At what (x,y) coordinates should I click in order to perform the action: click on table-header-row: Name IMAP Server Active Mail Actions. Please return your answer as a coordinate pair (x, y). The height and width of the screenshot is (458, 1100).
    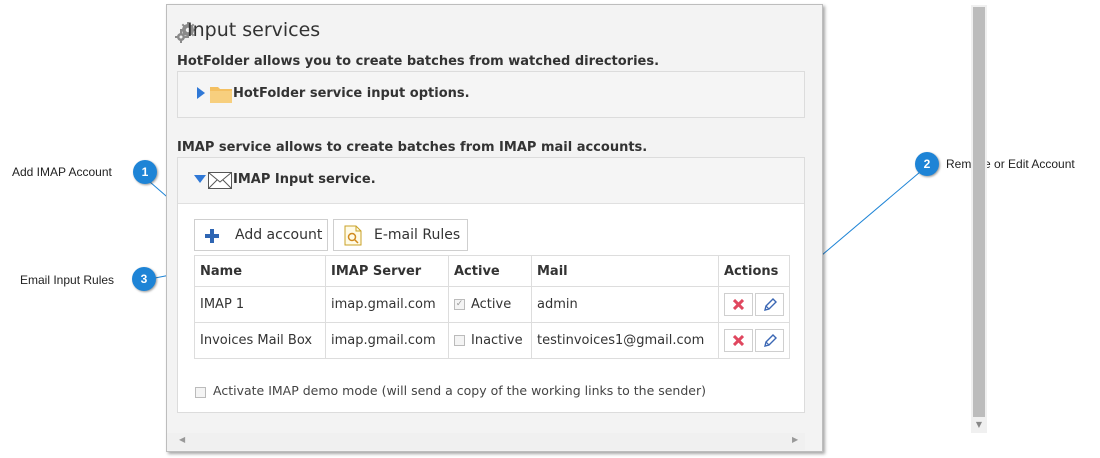
    Looking at the image, I should click on (492, 271).